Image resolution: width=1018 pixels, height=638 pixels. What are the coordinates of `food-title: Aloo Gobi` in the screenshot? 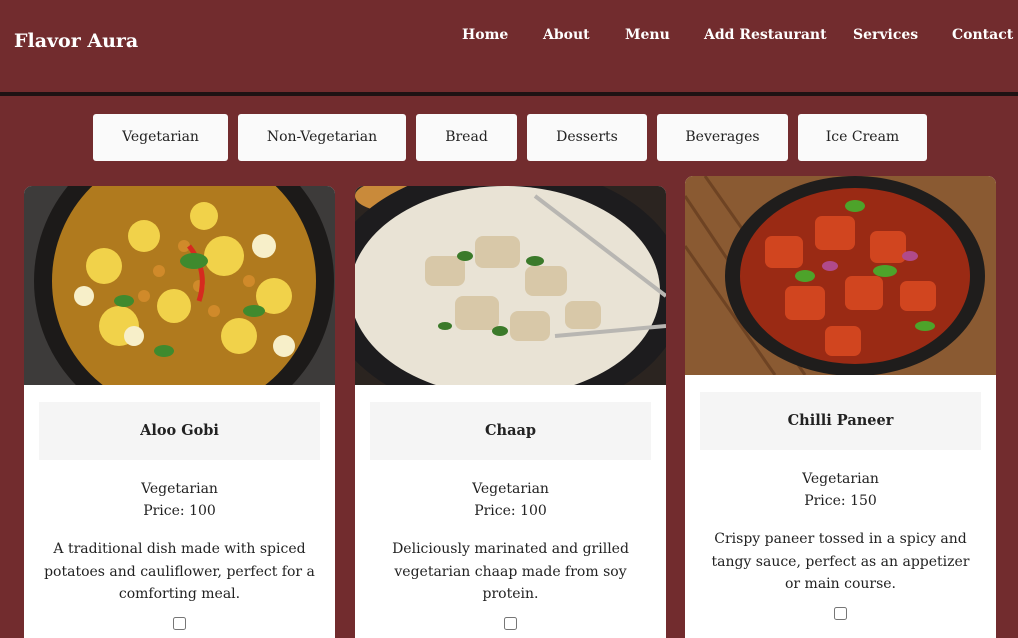 It's located at (179, 431).